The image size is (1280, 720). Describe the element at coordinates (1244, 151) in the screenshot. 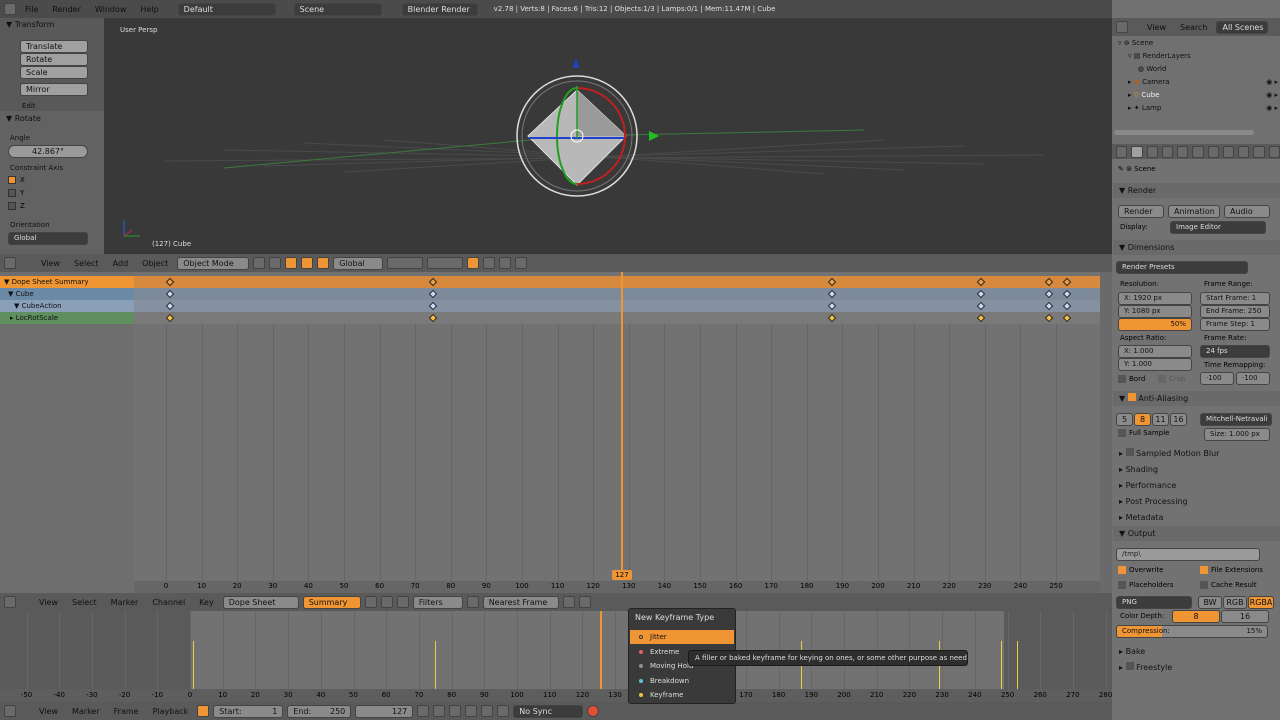

I see `data-tab-icon` at that location.